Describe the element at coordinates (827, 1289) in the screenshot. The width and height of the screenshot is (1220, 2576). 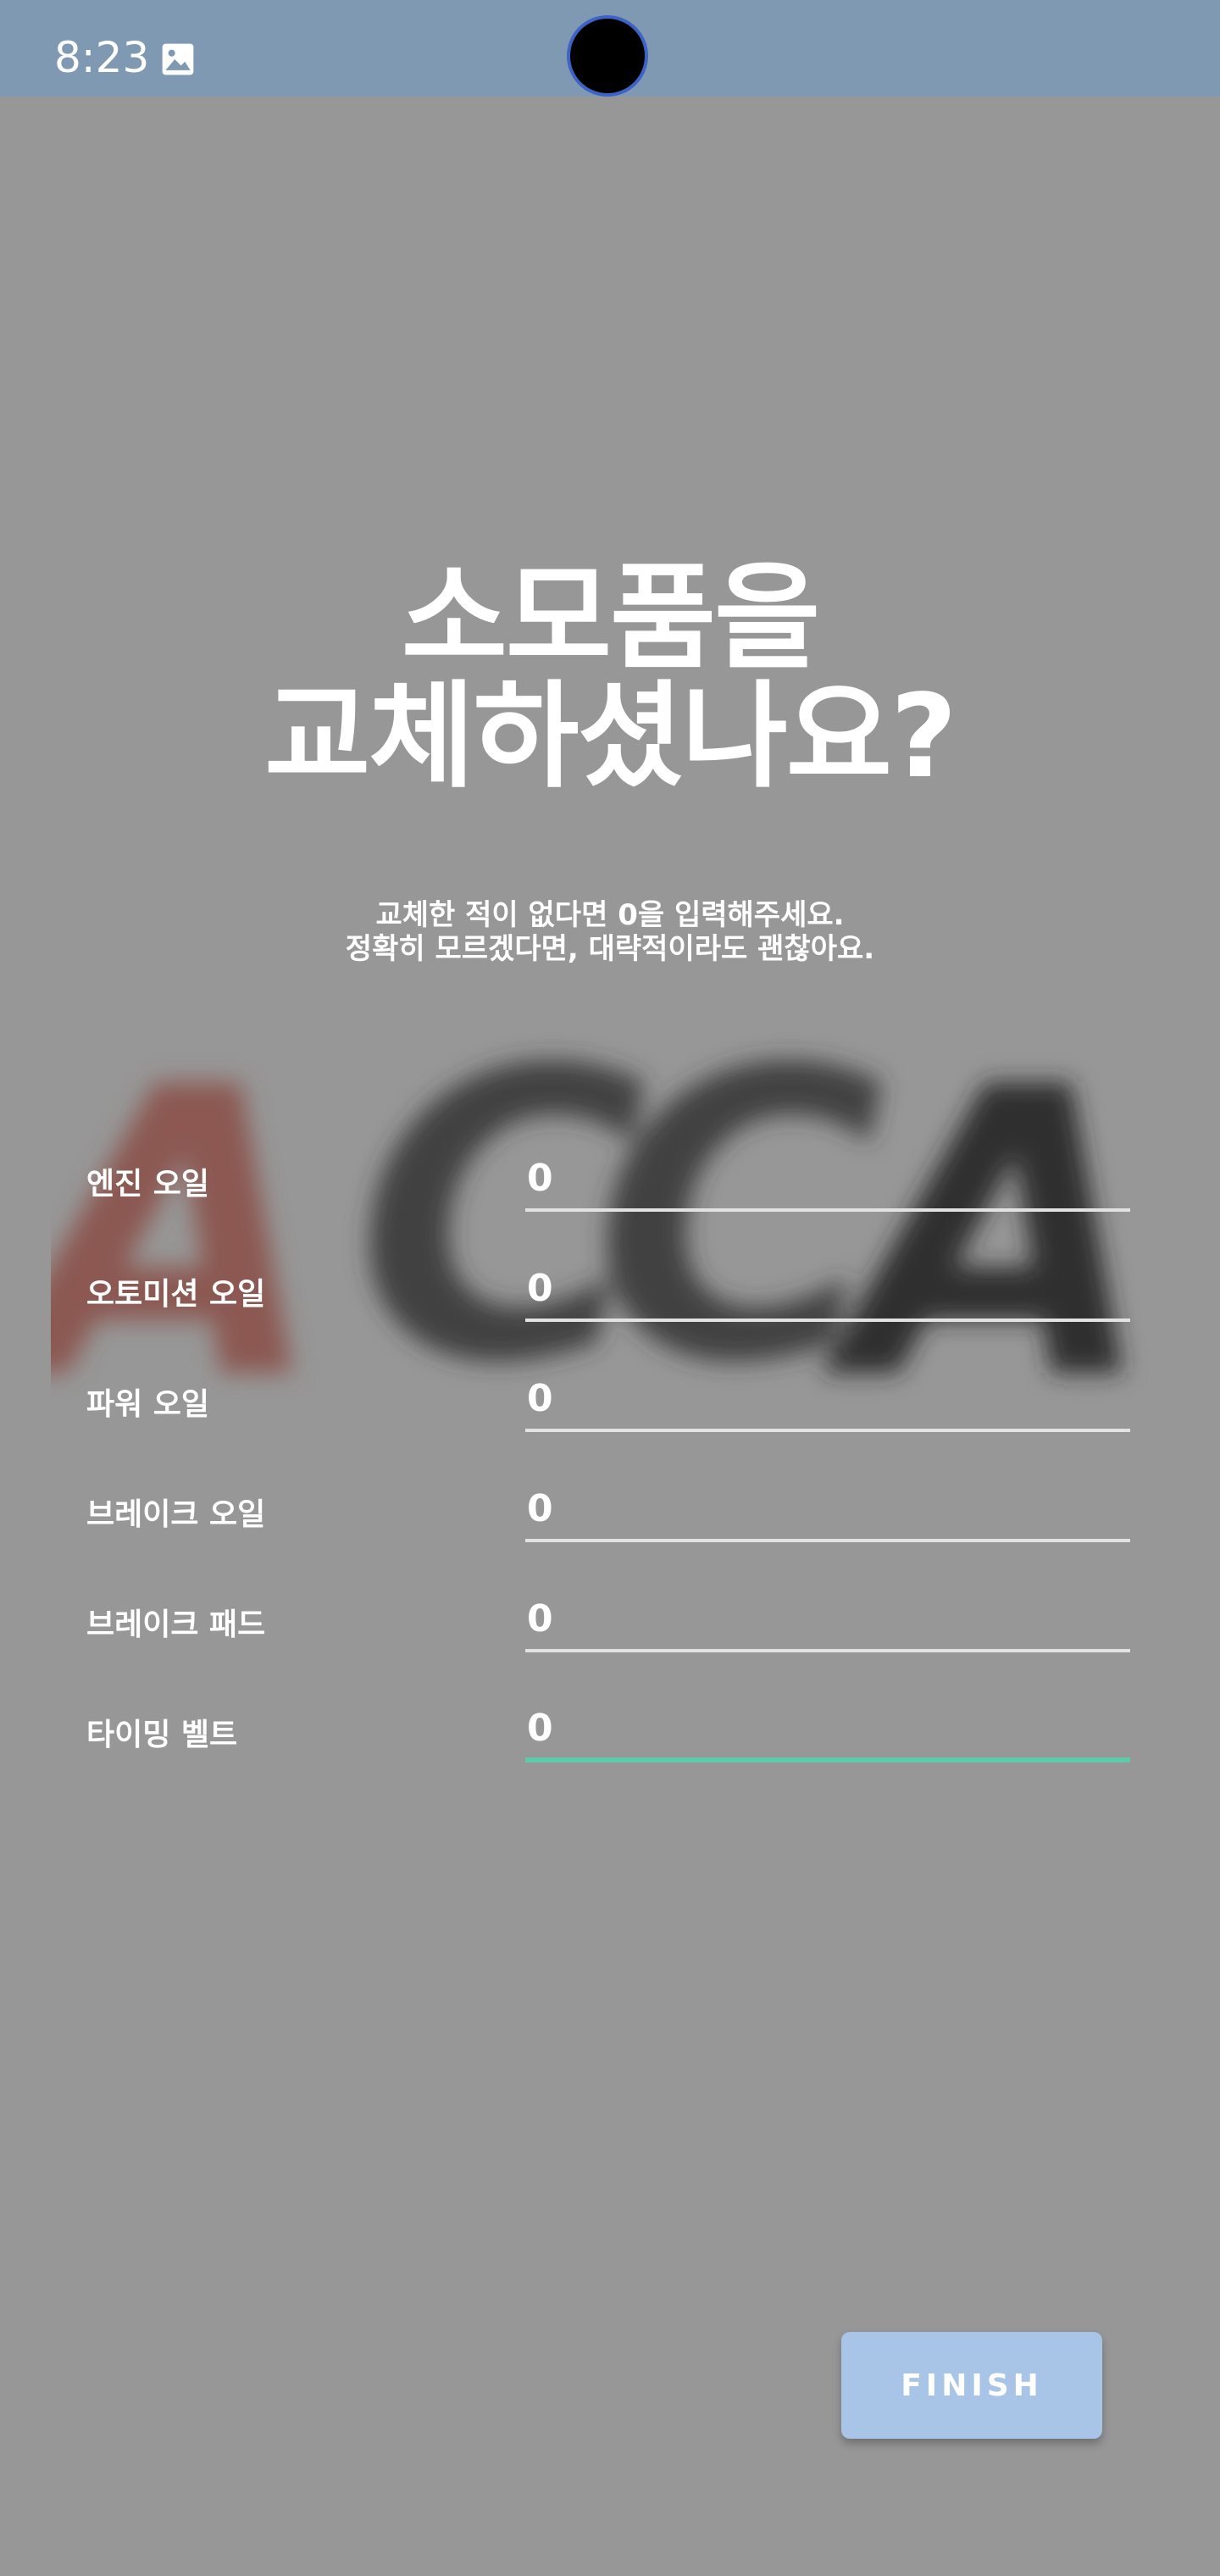
I see `transmission-oil-input` at that location.